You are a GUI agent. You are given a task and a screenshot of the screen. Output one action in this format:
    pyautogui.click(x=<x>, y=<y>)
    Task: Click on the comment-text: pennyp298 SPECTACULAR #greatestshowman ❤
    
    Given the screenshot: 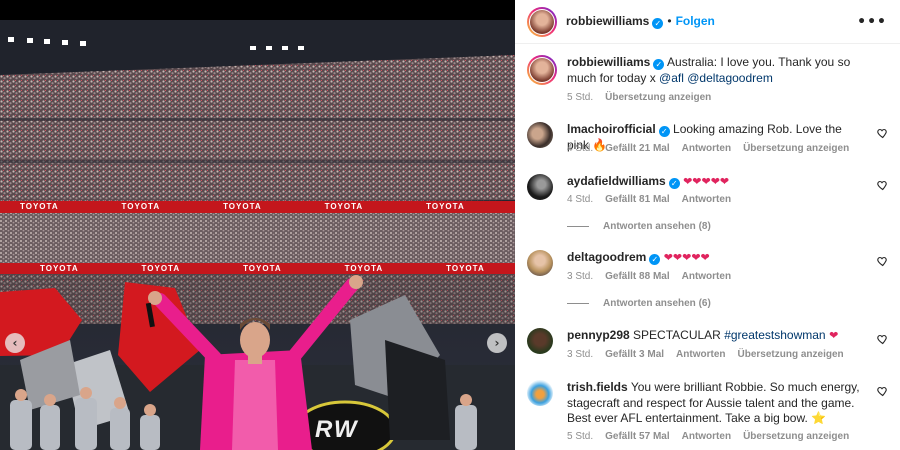 What is the action you would take?
    pyautogui.click(x=717, y=336)
    